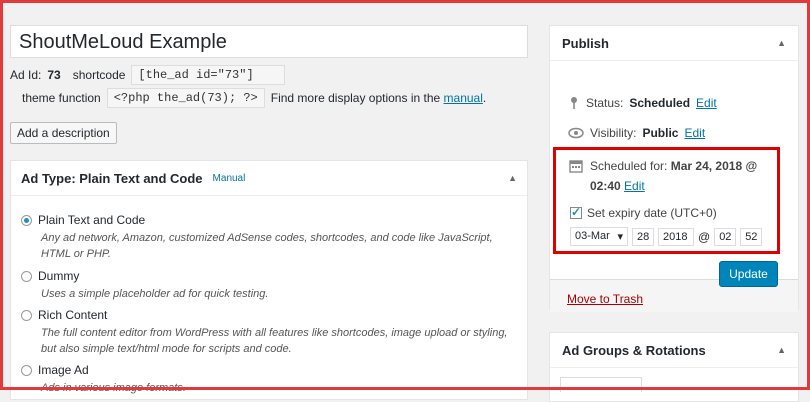  I want to click on add-description-button: Add a description, so click(63, 133).